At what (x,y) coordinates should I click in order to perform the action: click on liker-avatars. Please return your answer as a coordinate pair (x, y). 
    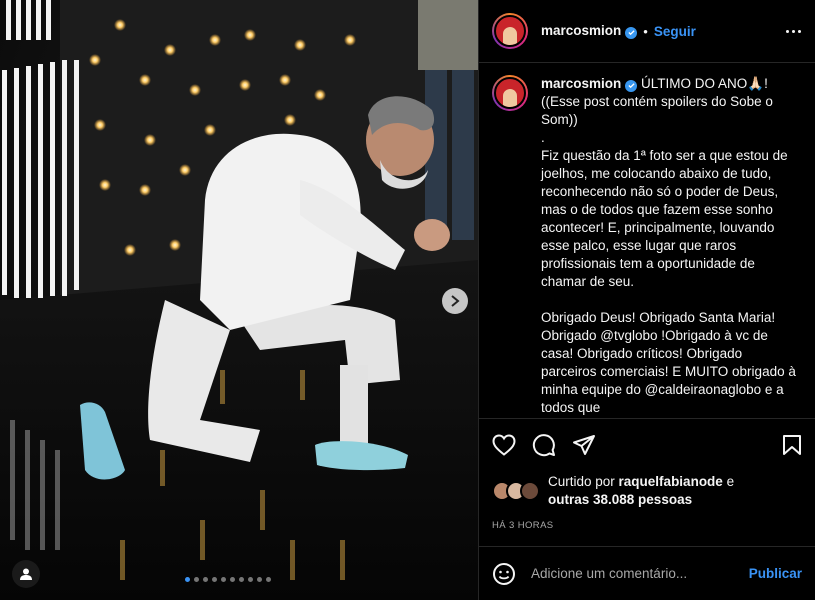
    Looking at the image, I should click on (516, 491).